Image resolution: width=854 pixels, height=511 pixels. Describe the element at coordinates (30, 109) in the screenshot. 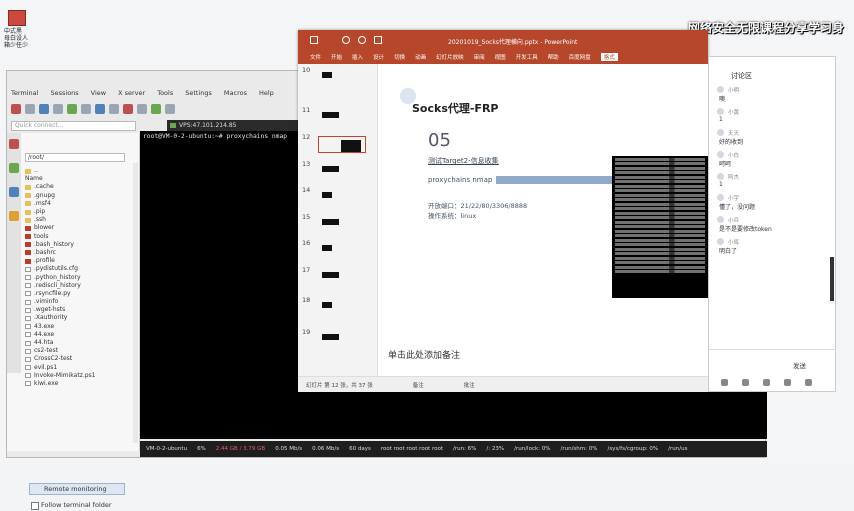

I see `servers-icon` at that location.